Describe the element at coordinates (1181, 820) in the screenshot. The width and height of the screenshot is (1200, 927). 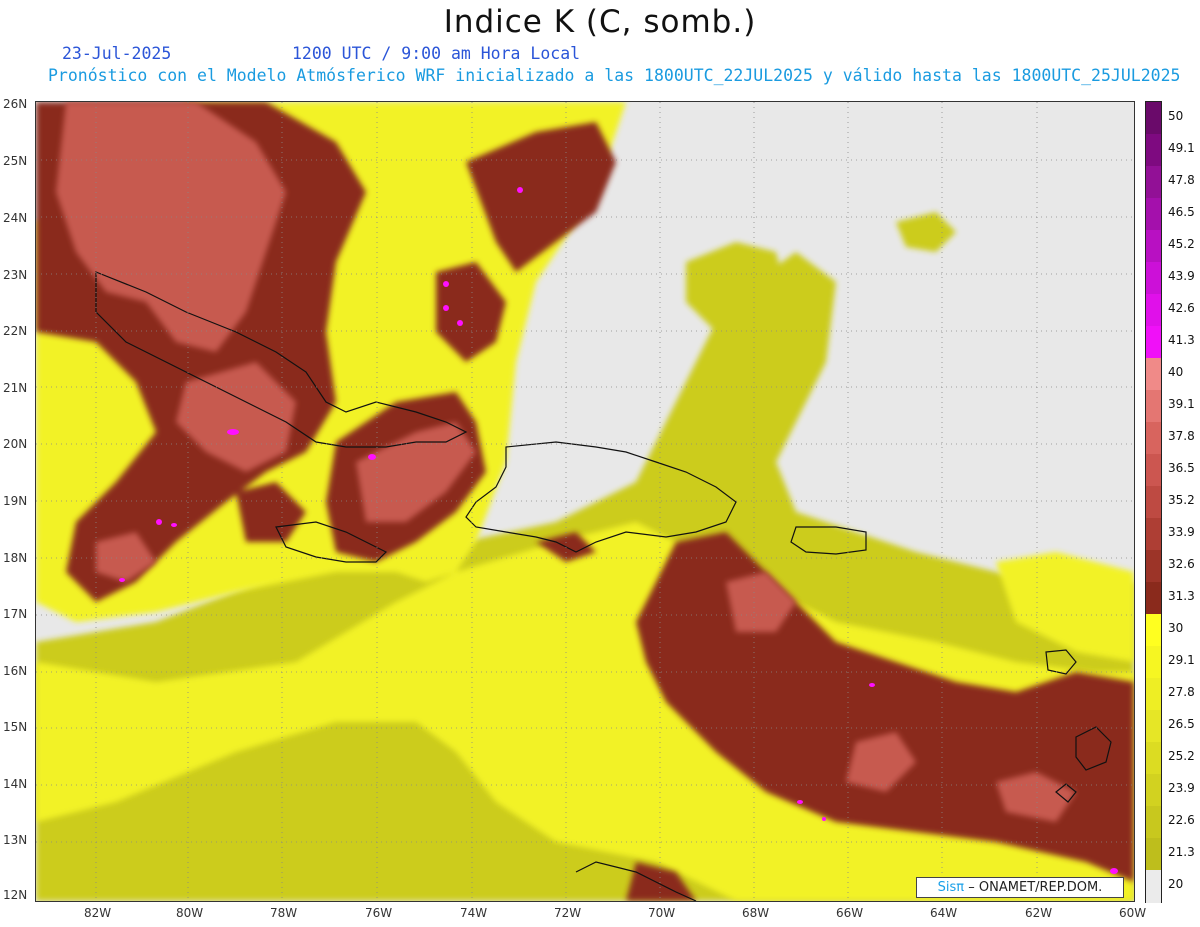
I see `colorbar-label: 22.6` at that location.